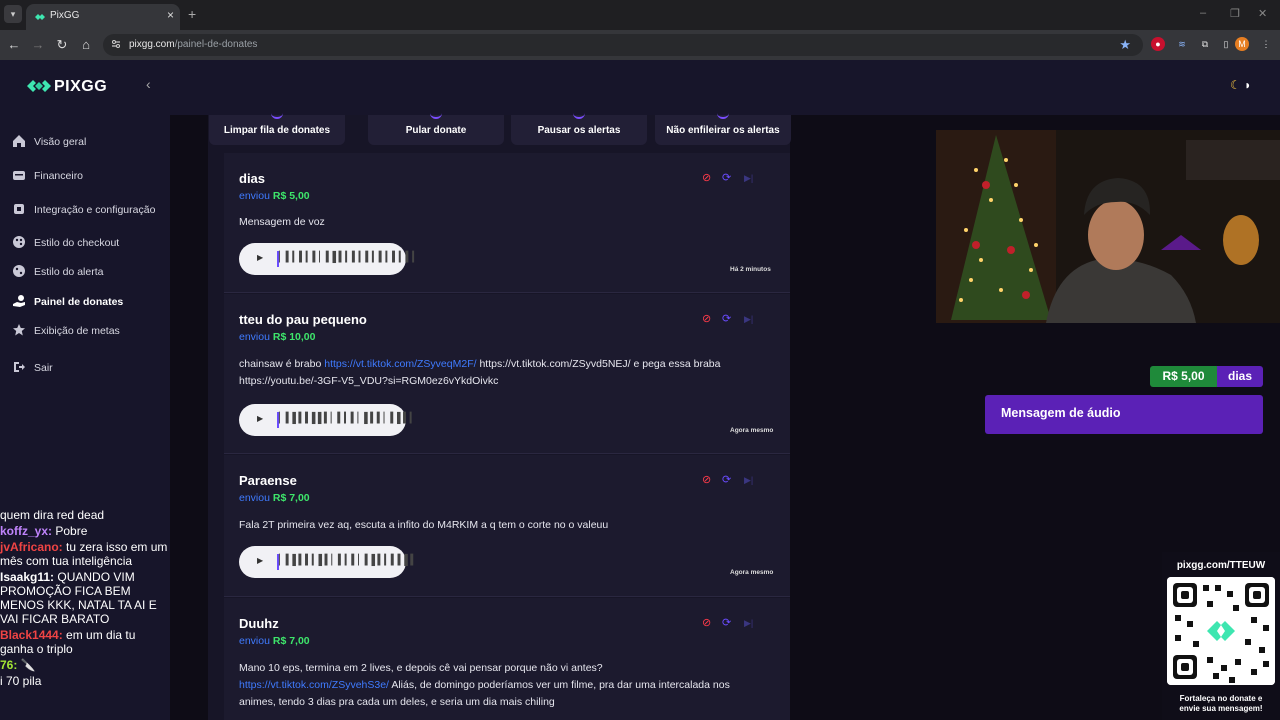  What do you see at coordinates (152, 44) in the screenshot?
I see `url-domain: pixgg.com` at bounding box center [152, 44].